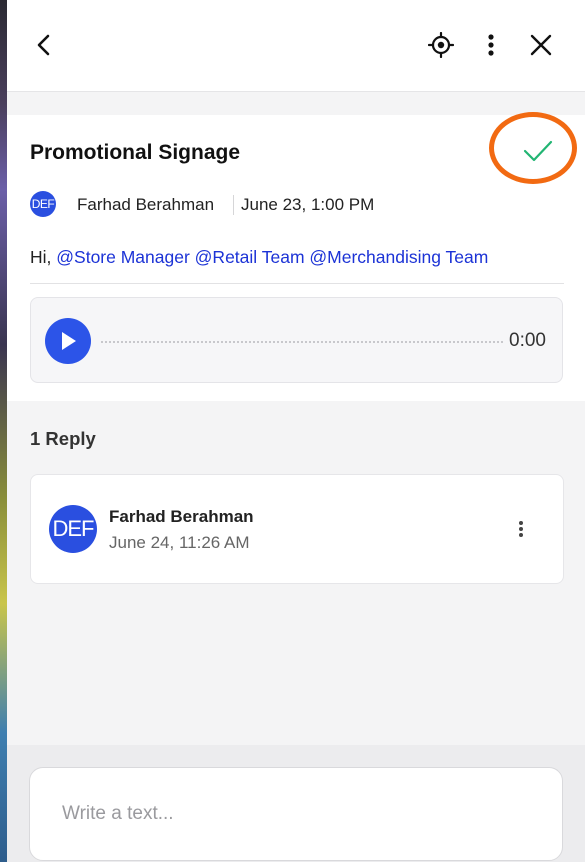  I want to click on locate-button, so click(441, 45).